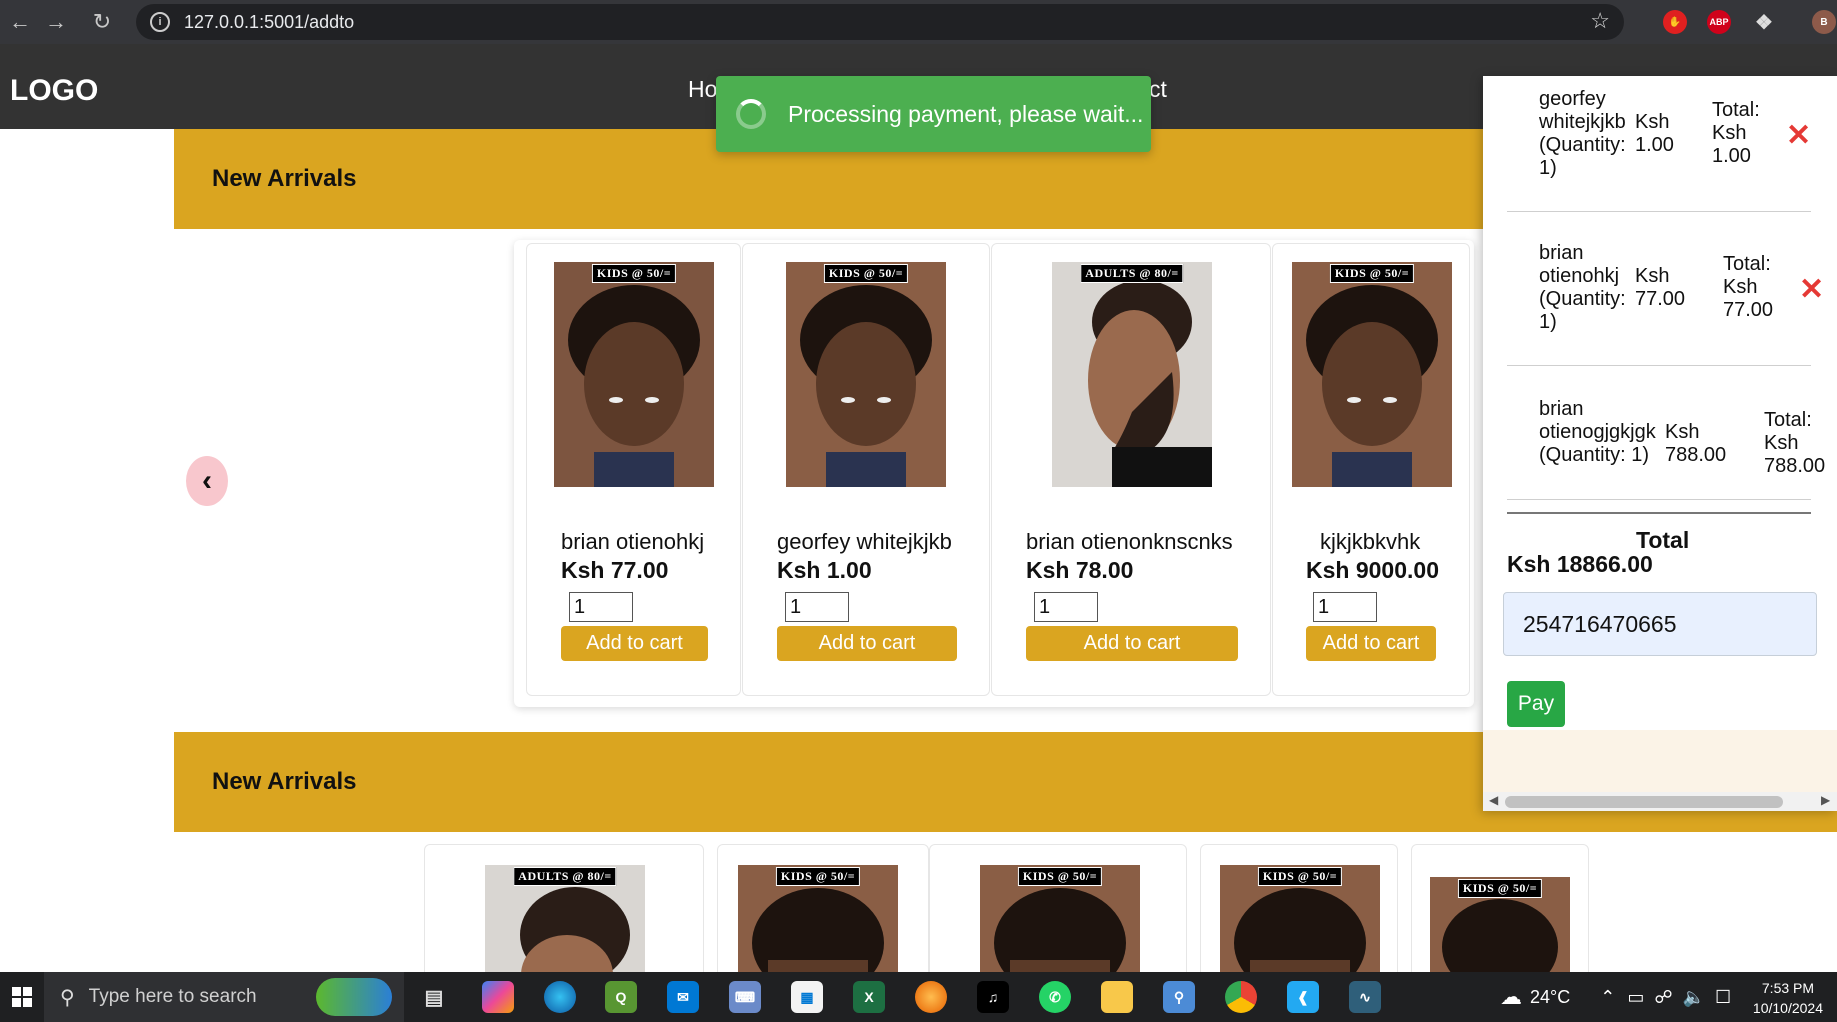  I want to click on cart-item-total: Total: Ksh 788.00, so click(1795, 443).